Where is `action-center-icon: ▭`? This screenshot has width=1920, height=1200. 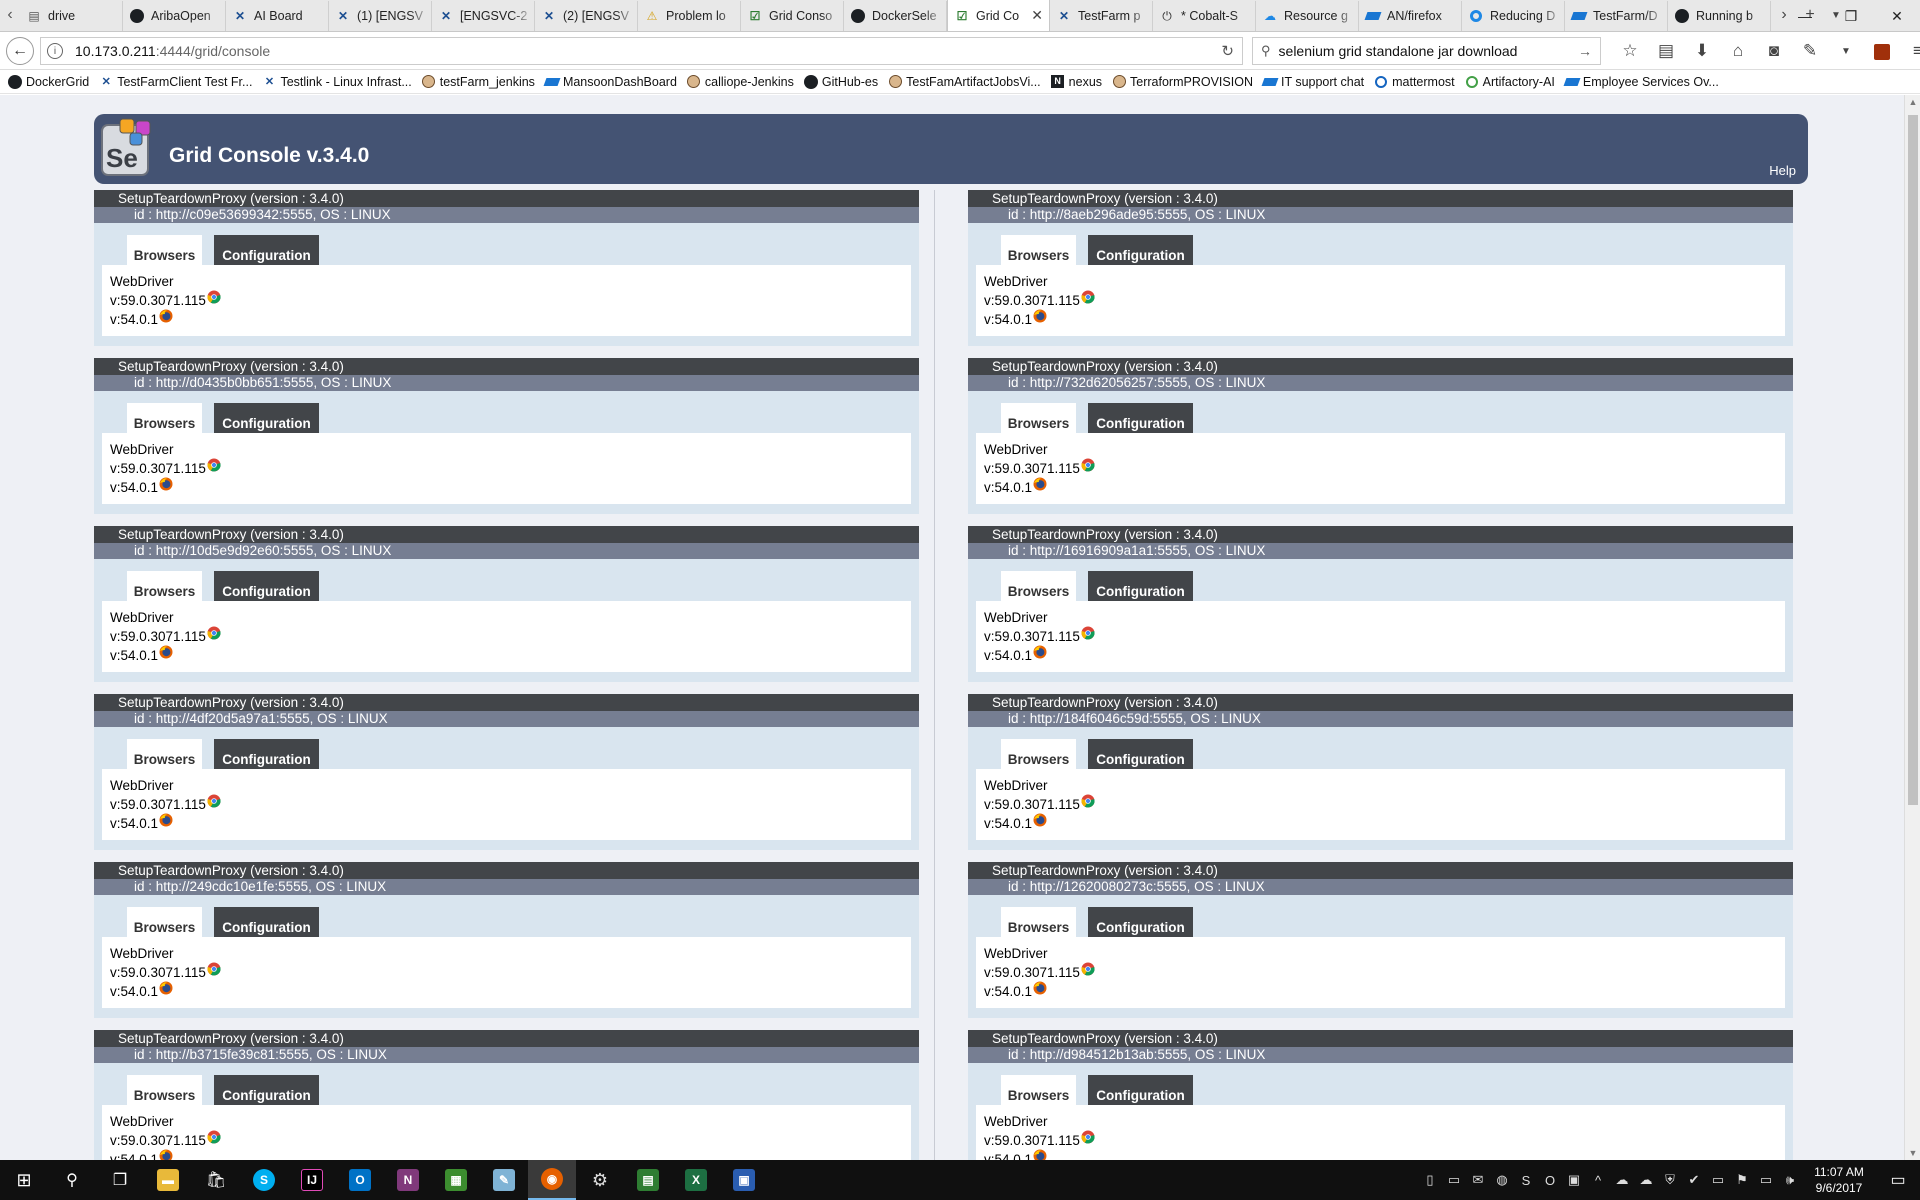
action-center-icon: ▭ is located at coordinates (1898, 1180).